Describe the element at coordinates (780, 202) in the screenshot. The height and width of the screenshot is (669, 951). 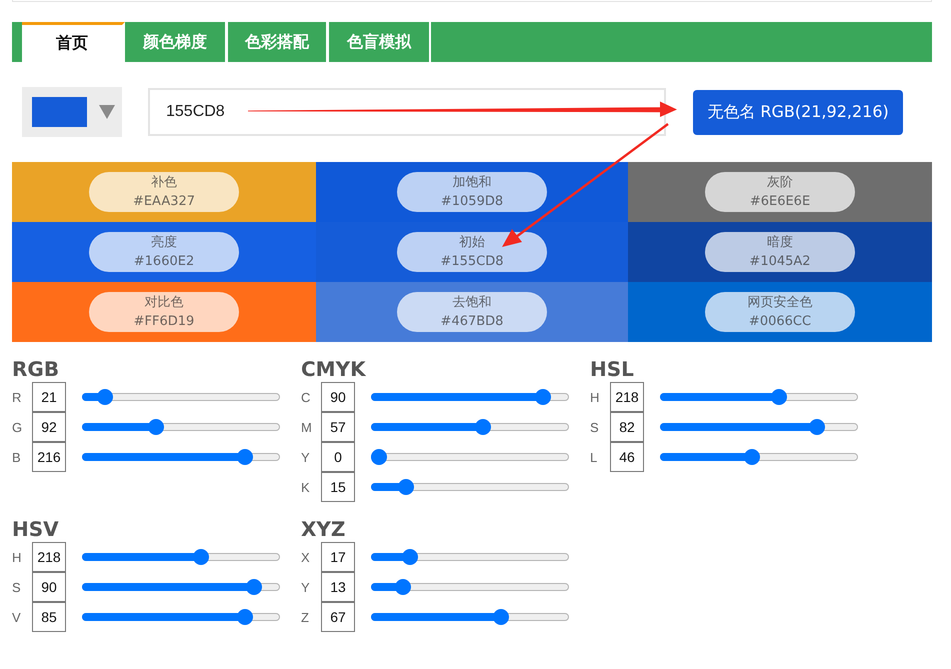
I see `hex-code: #6E6E6E` at that location.